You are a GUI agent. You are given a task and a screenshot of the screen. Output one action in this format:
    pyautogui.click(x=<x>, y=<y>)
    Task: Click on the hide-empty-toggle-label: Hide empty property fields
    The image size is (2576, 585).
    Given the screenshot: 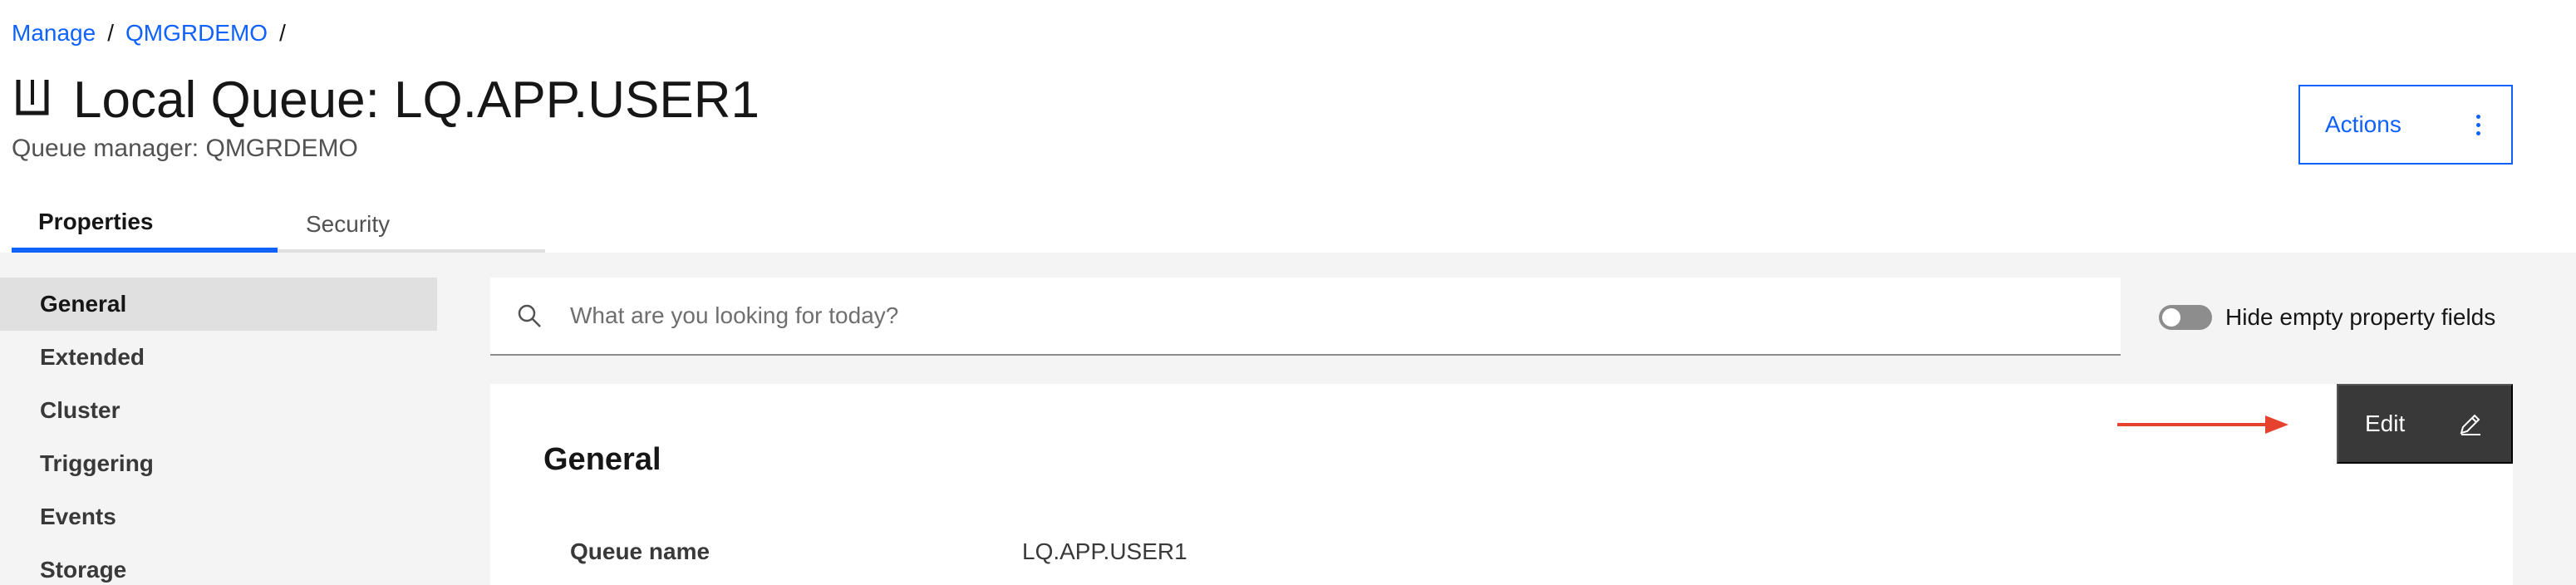 What is the action you would take?
    pyautogui.click(x=2360, y=317)
    